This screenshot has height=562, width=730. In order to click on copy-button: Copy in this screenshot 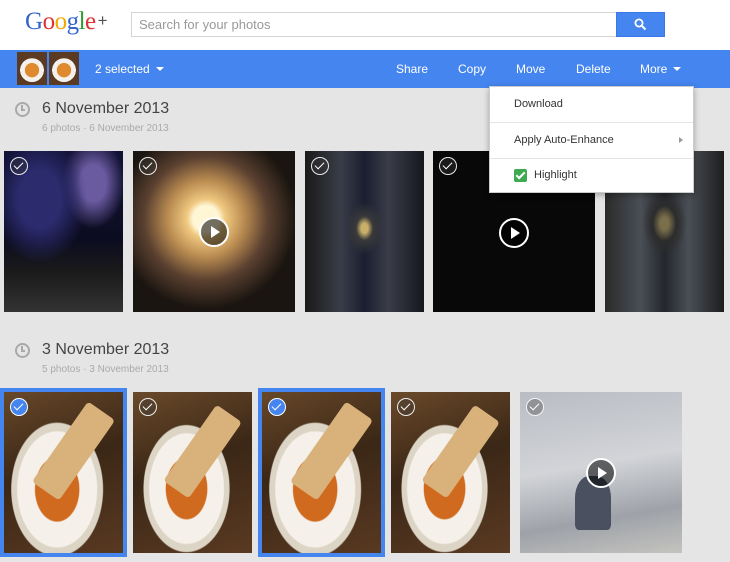, I will do `click(472, 69)`.